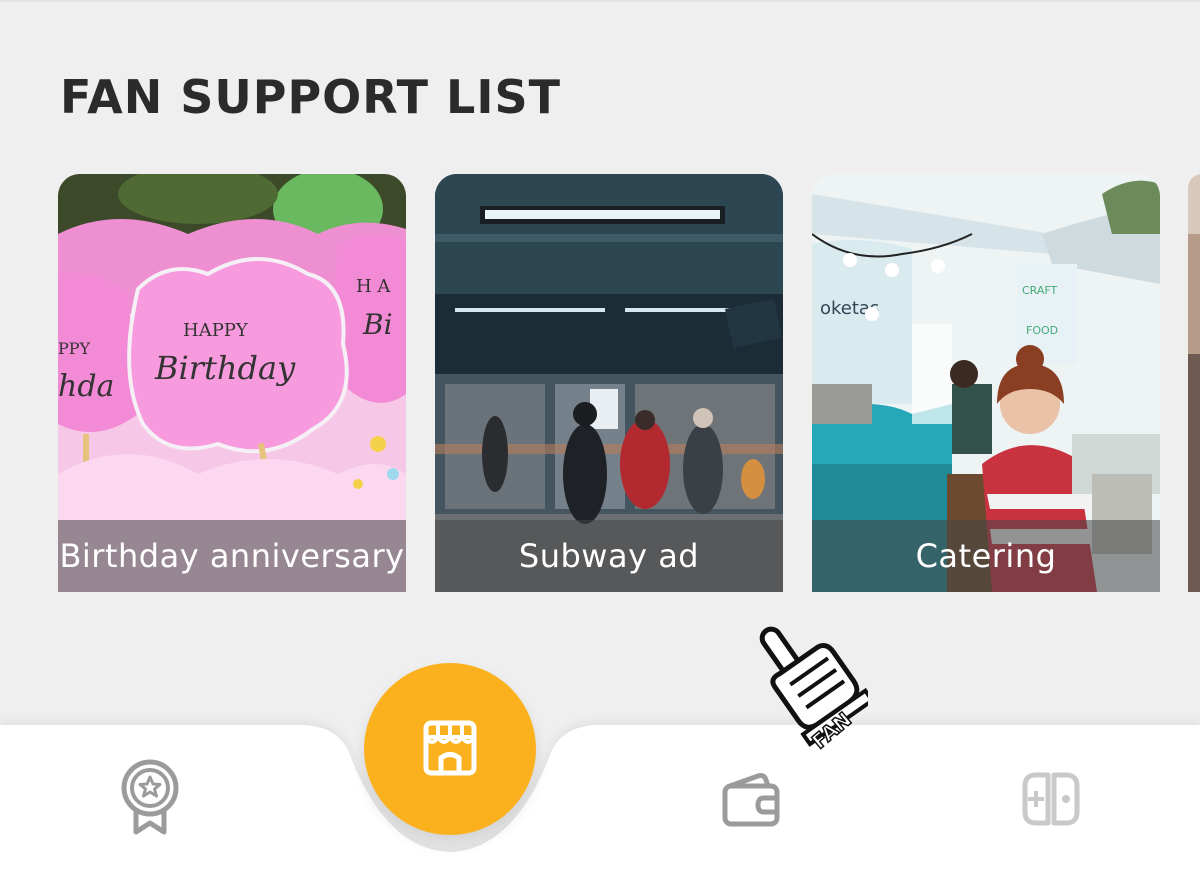 The height and width of the screenshot is (875, 1200). I want to click on badge-star-icon, so click(150, 797).